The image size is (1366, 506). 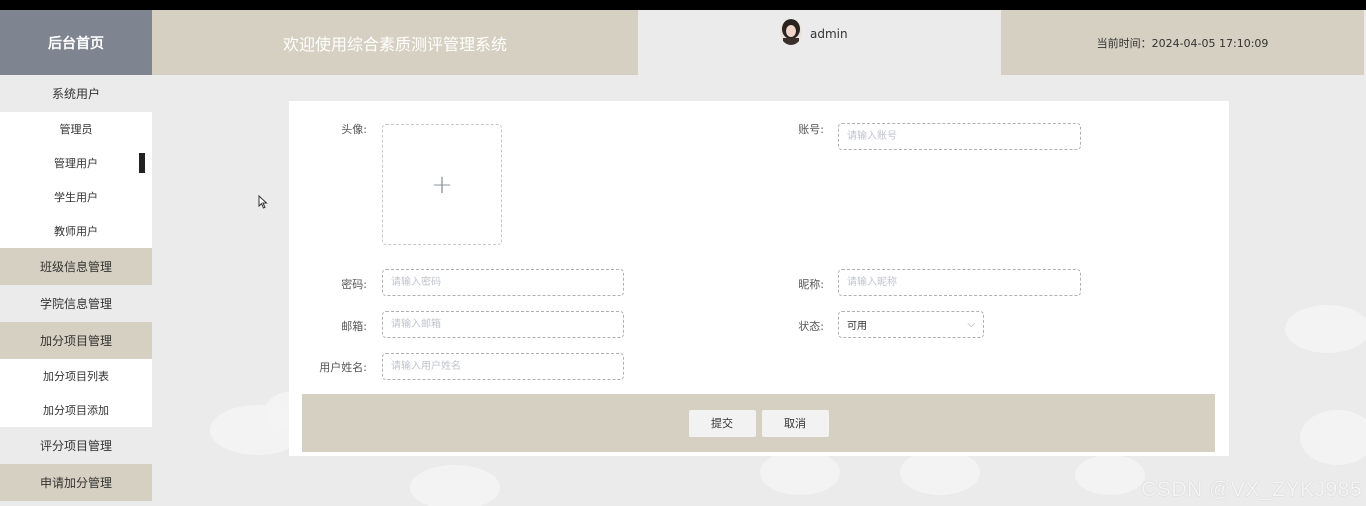 What do you see at coordinates (395, 42) in the screenshot?
I see `system-title: 欢迎使用综合素质测评管理系统` at bounding box center [395, 42].